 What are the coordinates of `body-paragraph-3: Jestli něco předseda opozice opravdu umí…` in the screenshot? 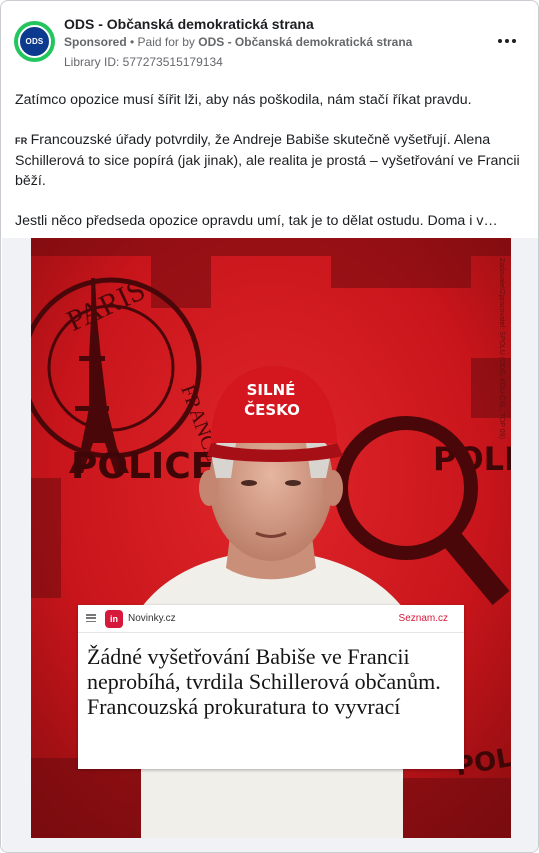 It's located at (271, 221).